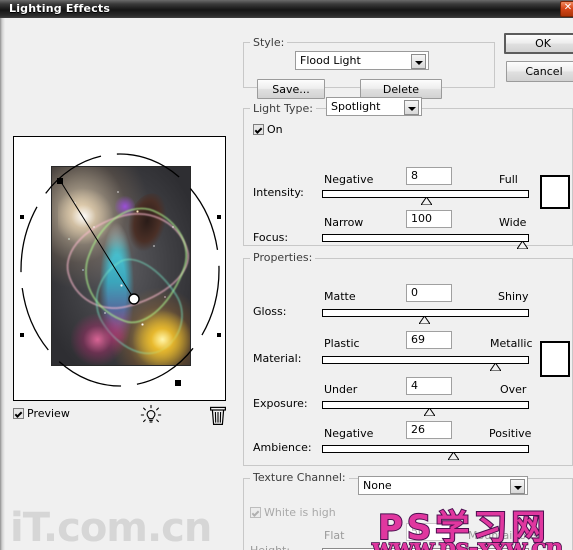  What do you see at coordinates (426, 201) in the screenshot?
I see `intensity-slider-thumb` at bounding box center [426, 201].